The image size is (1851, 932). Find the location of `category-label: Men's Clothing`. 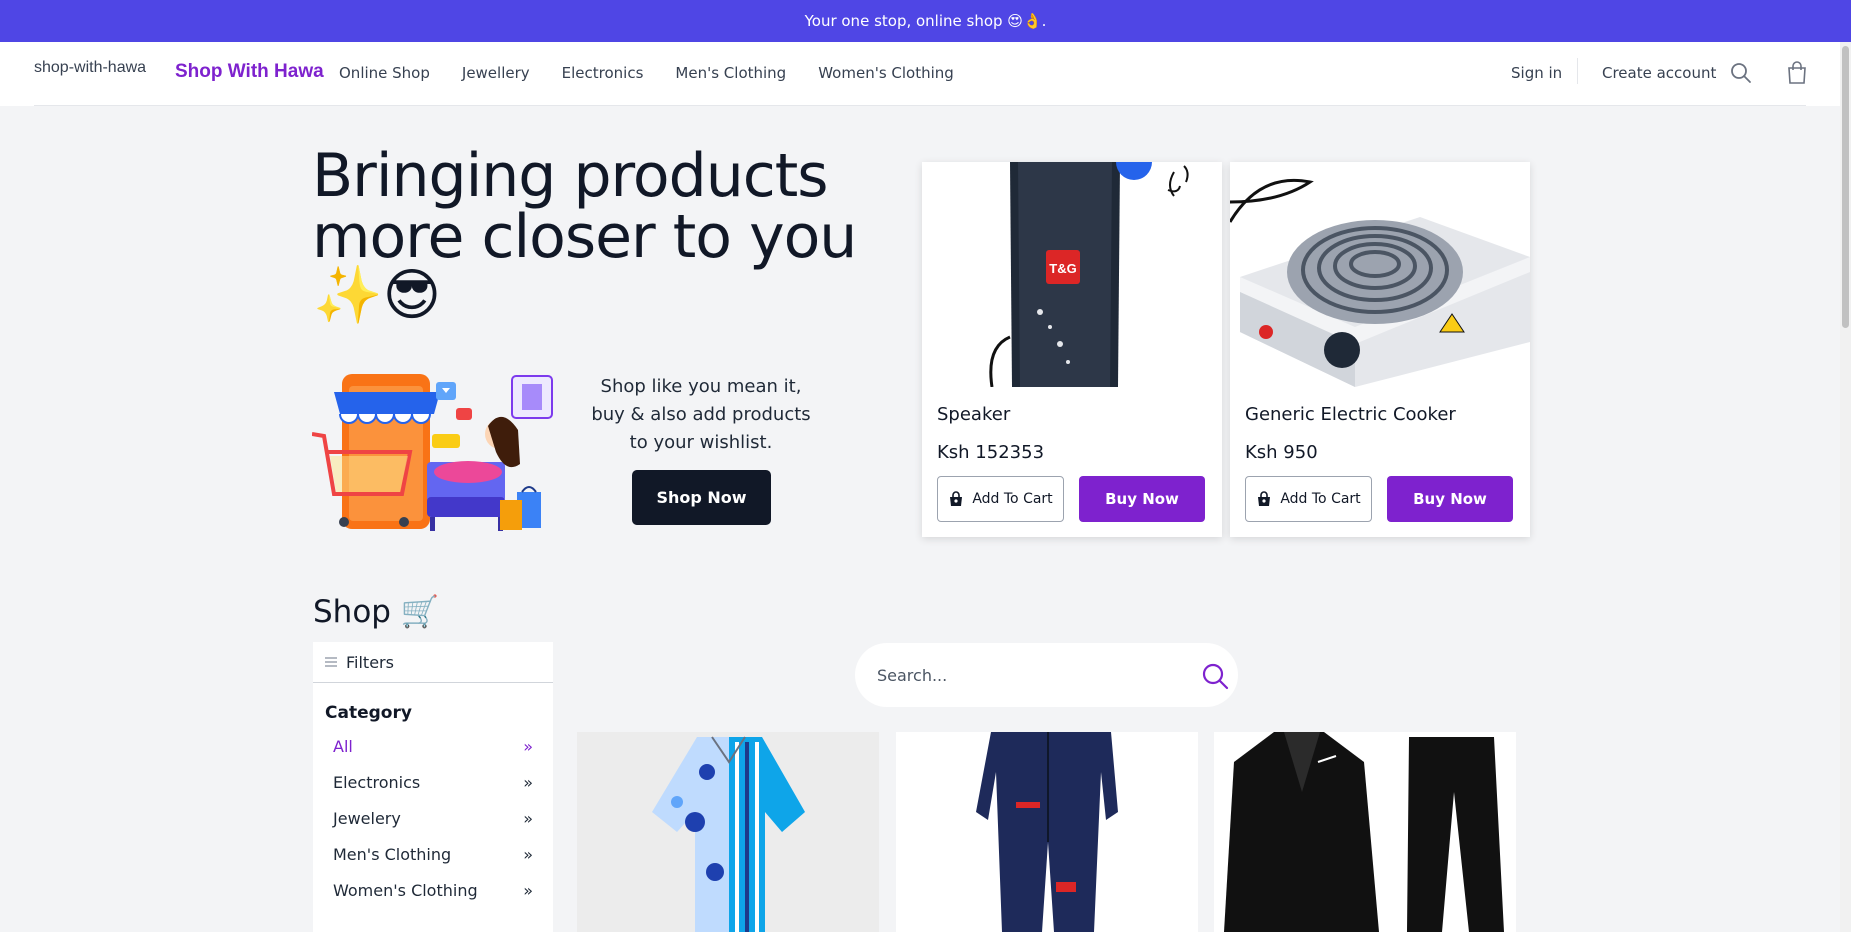

category-label: Men's Clothing is located at coordinates (392, 854).